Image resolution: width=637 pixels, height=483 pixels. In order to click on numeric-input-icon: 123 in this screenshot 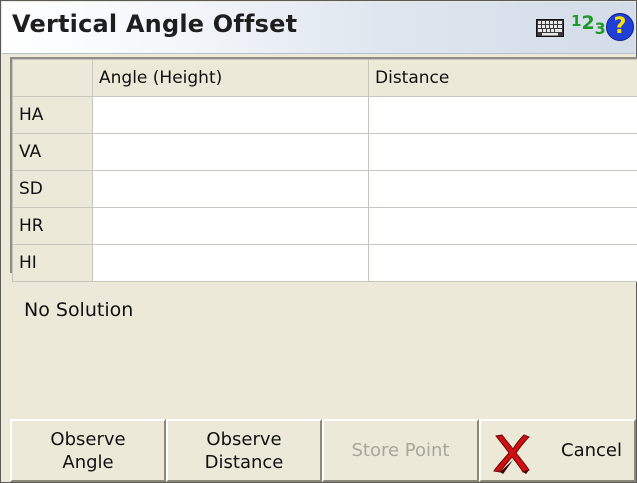, I will do `click(588, 25)`.